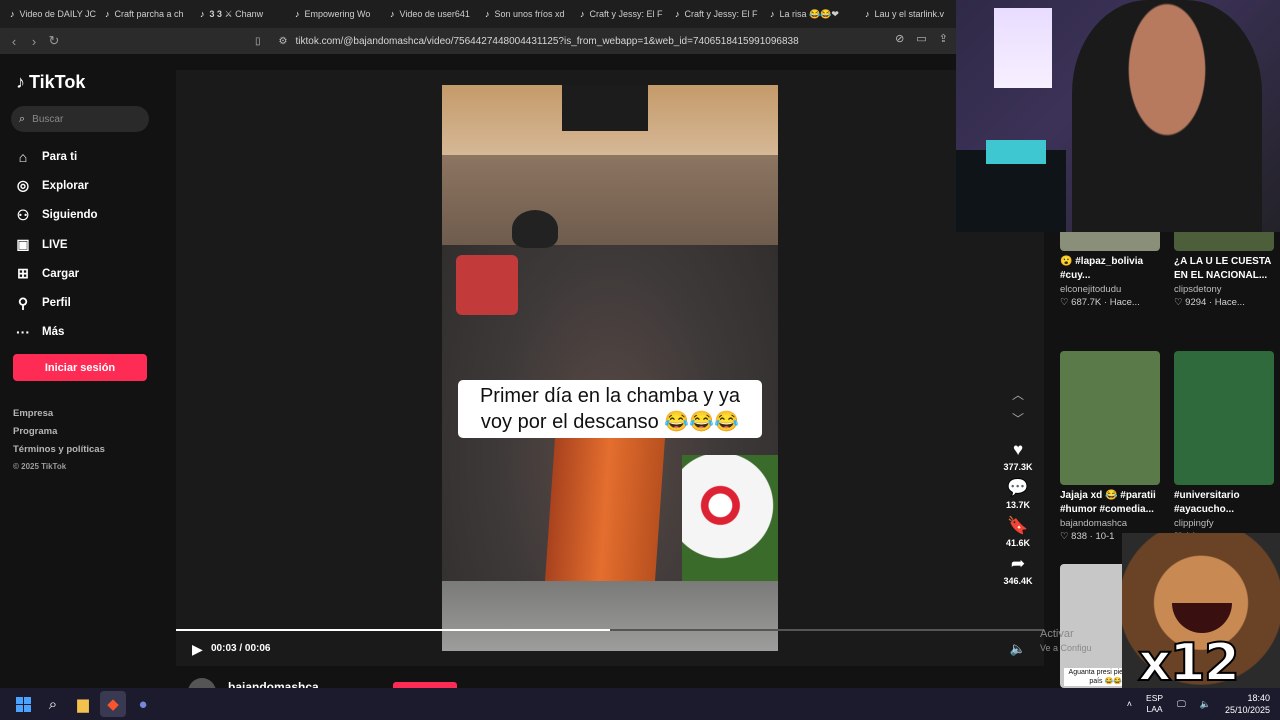 The width and height of the screenshot is (1280, 720). Describe the element at coordinates (943, 38) in the screenshot. I see `share-icon: ⇪` at that location.